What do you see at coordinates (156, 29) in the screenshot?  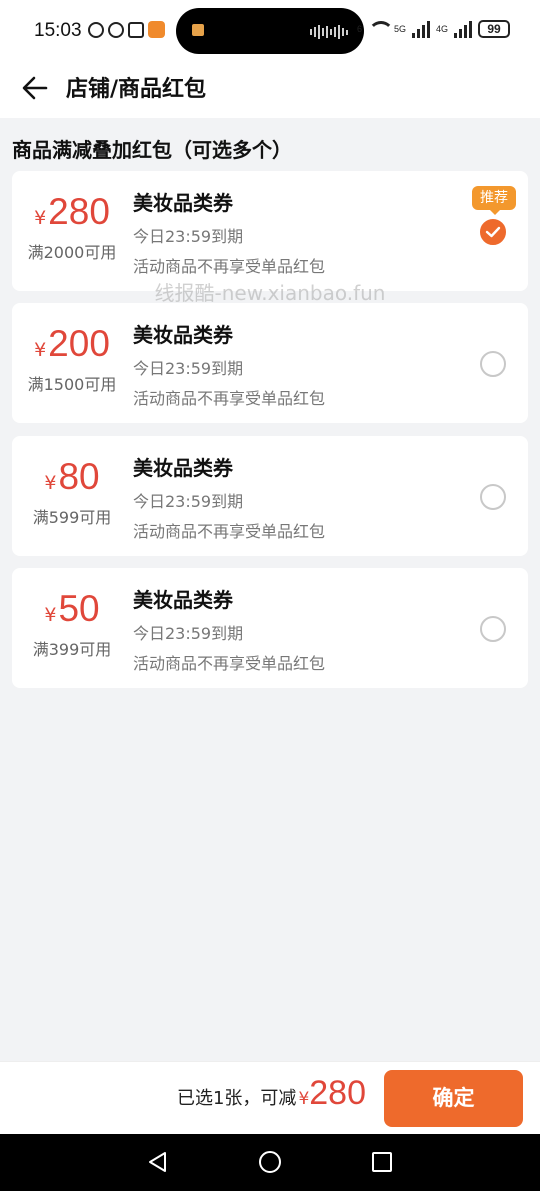 I see `app-notification-icon` at bounding box center [156, 29].